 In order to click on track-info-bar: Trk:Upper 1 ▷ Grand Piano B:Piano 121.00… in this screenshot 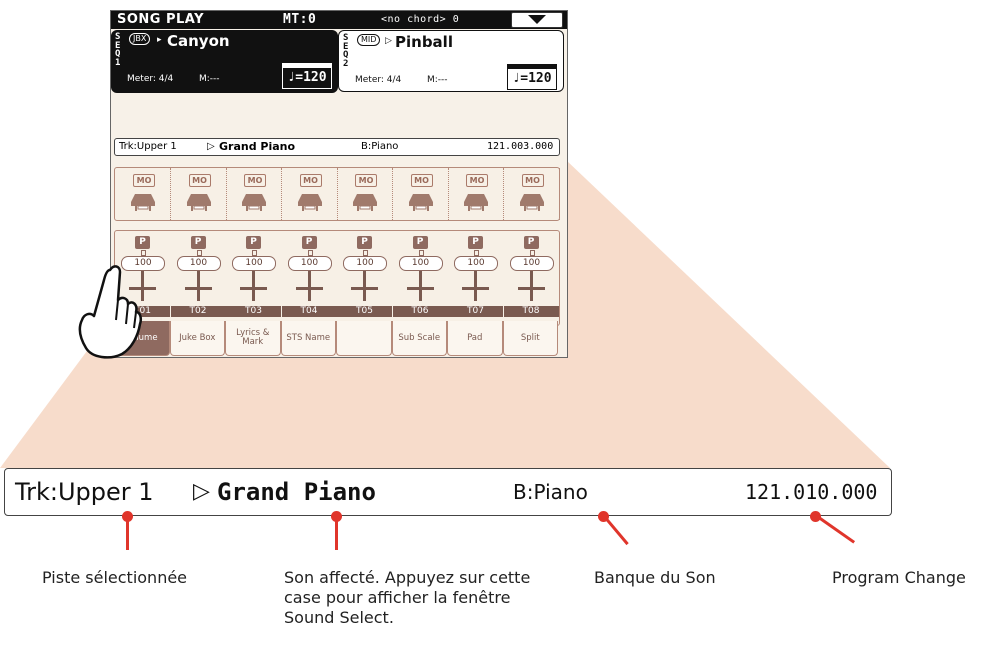, I will do `click(337, 147)`.